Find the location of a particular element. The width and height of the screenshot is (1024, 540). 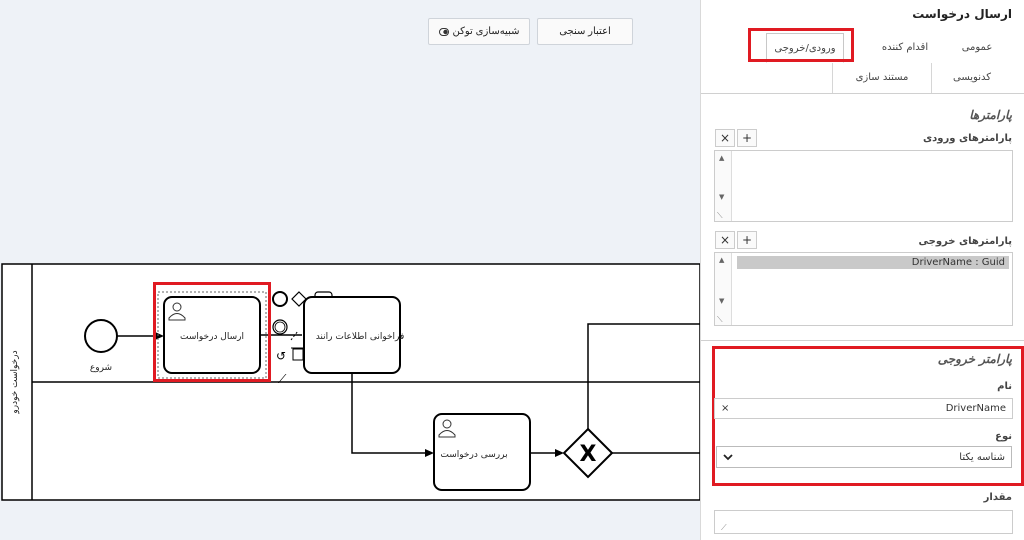

token-simulation-button: شبیه‌سازی توکن is located at coordinates (479, 31).